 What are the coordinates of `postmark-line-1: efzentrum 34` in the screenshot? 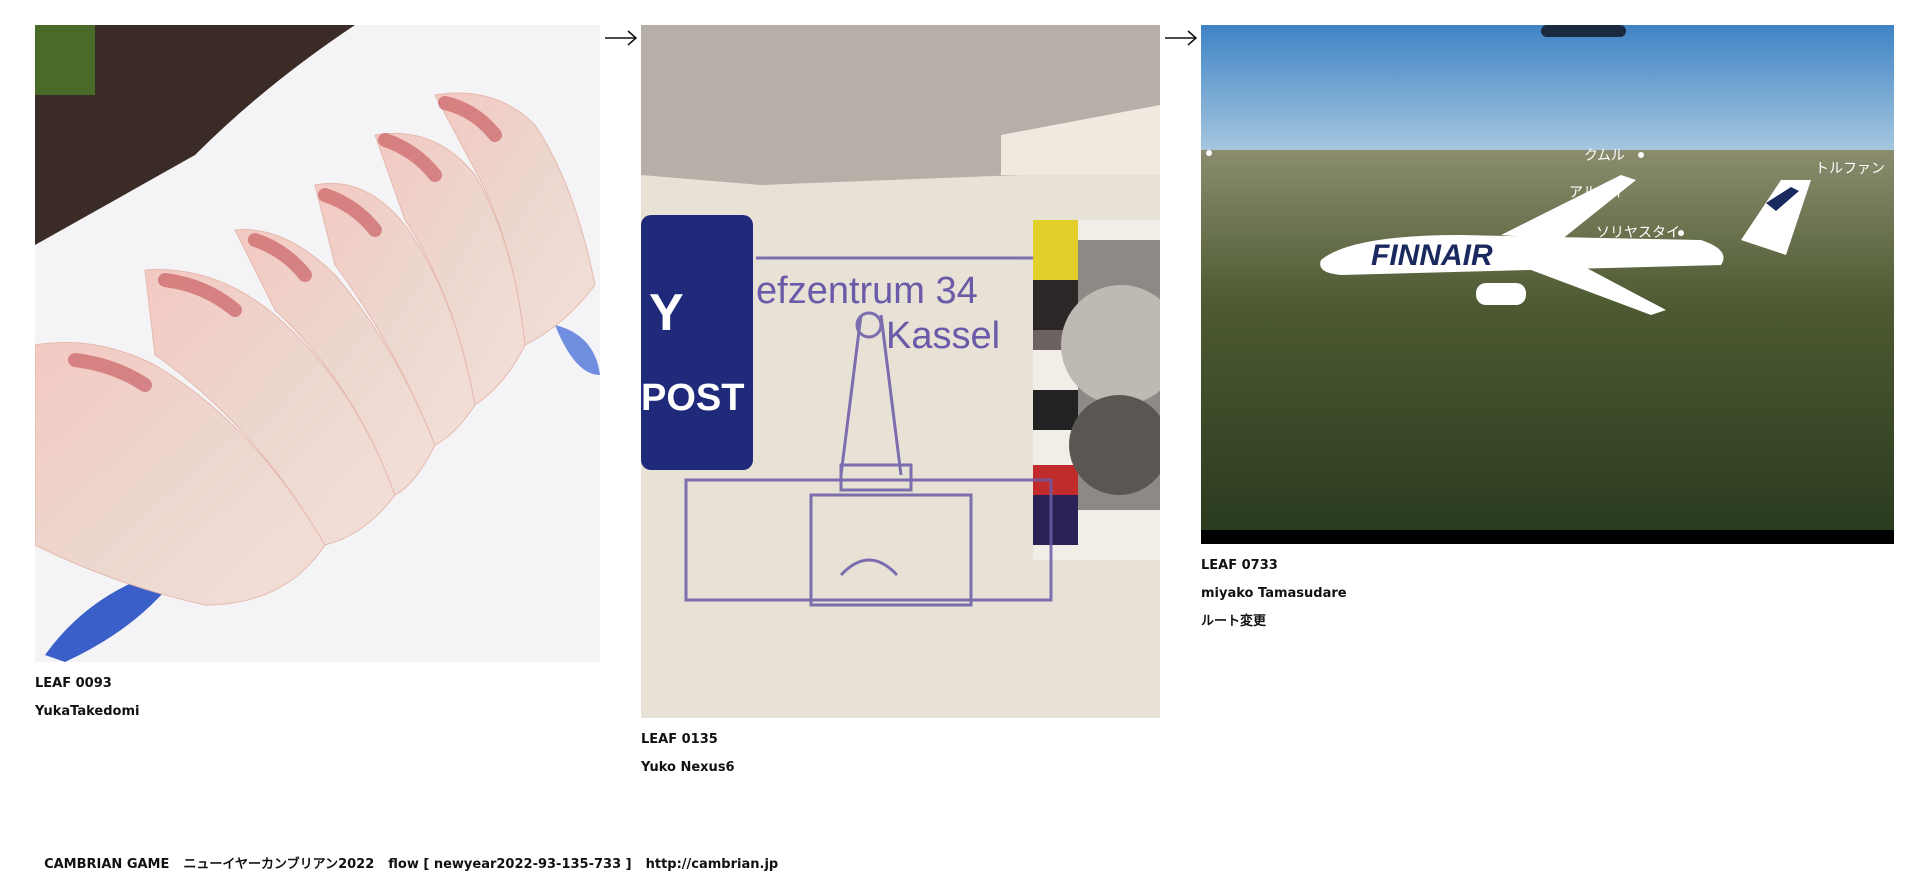 It's located at (867, 291).